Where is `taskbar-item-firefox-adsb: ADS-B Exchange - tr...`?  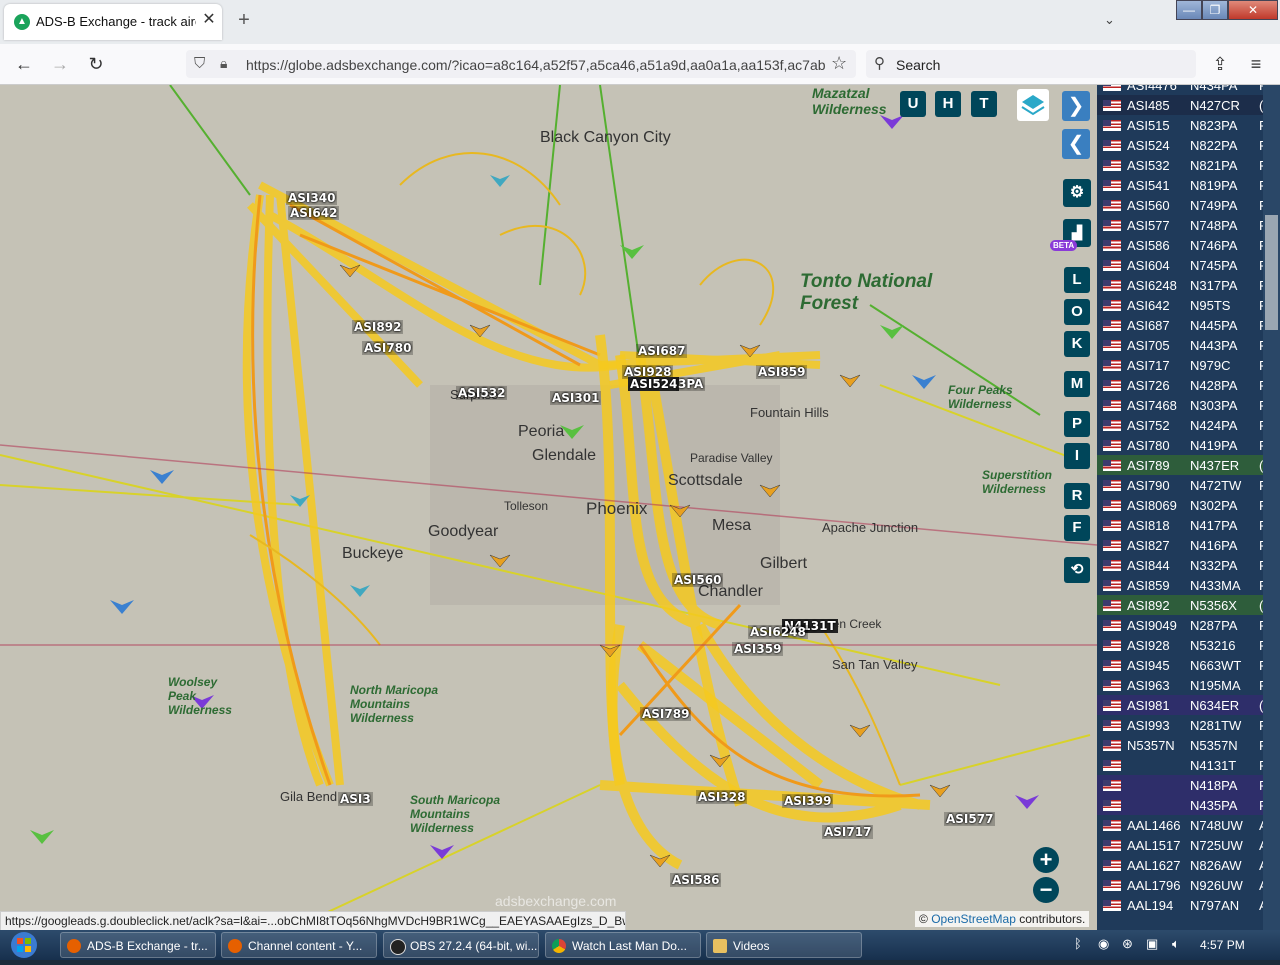 taskbar-item-firefox-adsb: ADS-B Exchange - tr... is located at coordinates (138, 945).